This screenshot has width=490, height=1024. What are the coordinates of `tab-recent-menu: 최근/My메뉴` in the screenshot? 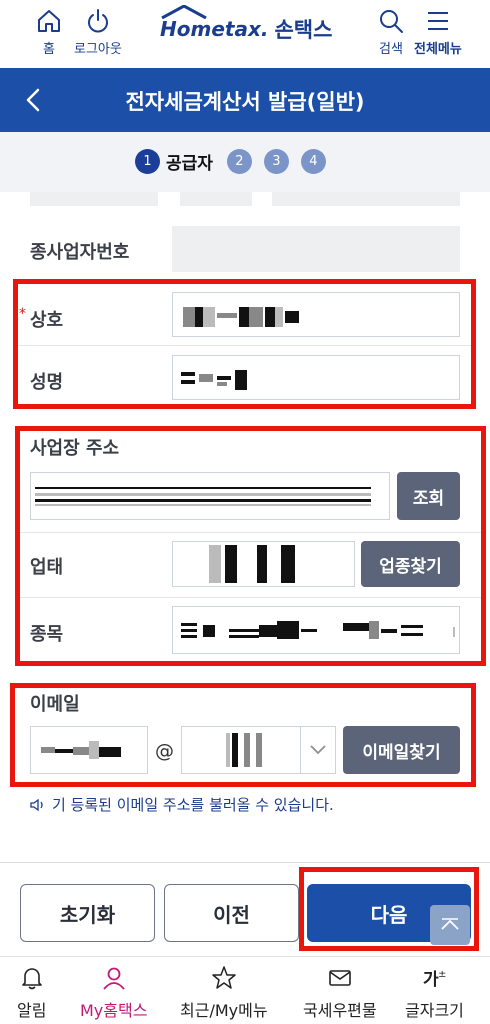 It's located at (224, 993).